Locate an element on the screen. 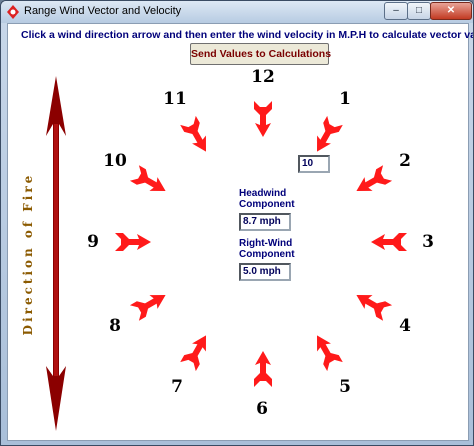 This screenshot has width=474, height=446. rightwind-label-line2: Component is located at coordinates (267, 254).